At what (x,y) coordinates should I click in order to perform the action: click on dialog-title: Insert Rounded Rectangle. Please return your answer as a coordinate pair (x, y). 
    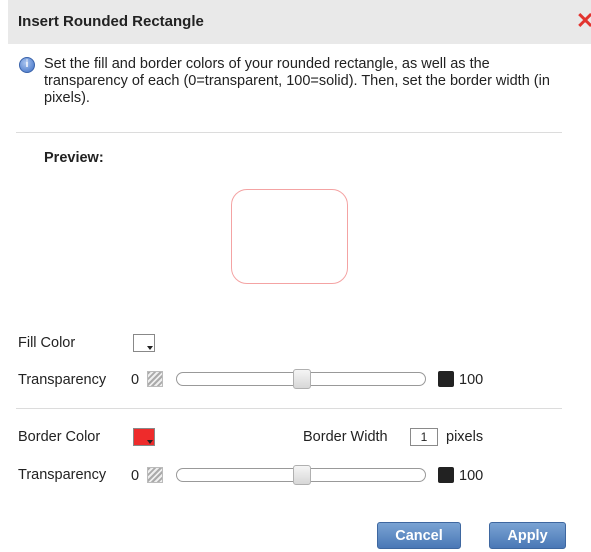
    Looking at the image, I should click on (111, 21).